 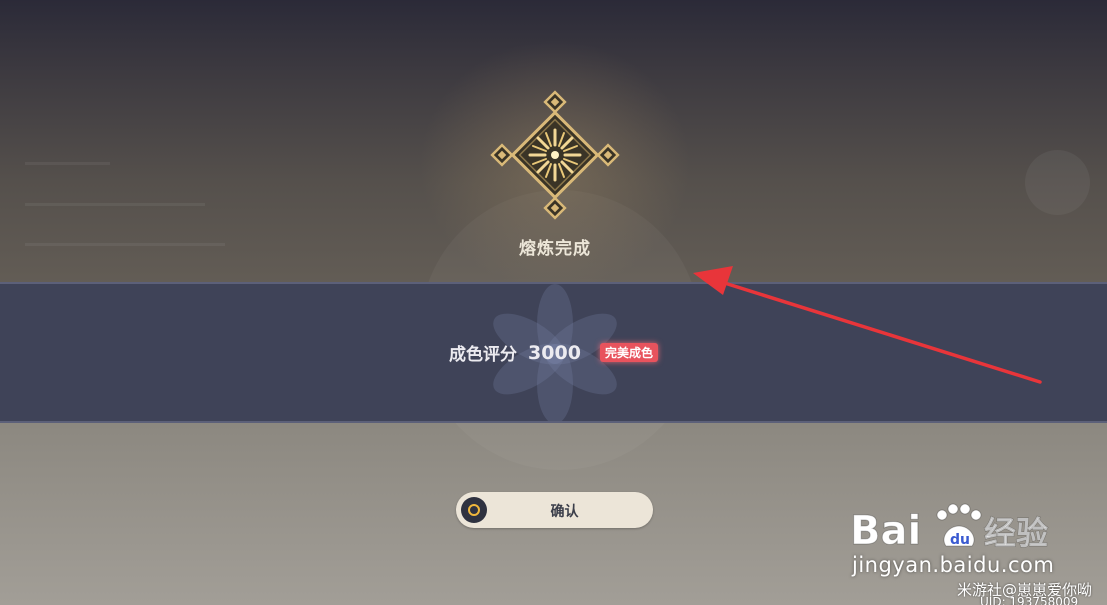 I want to click on firework-emblem-icon, so click(x=555, y=155).